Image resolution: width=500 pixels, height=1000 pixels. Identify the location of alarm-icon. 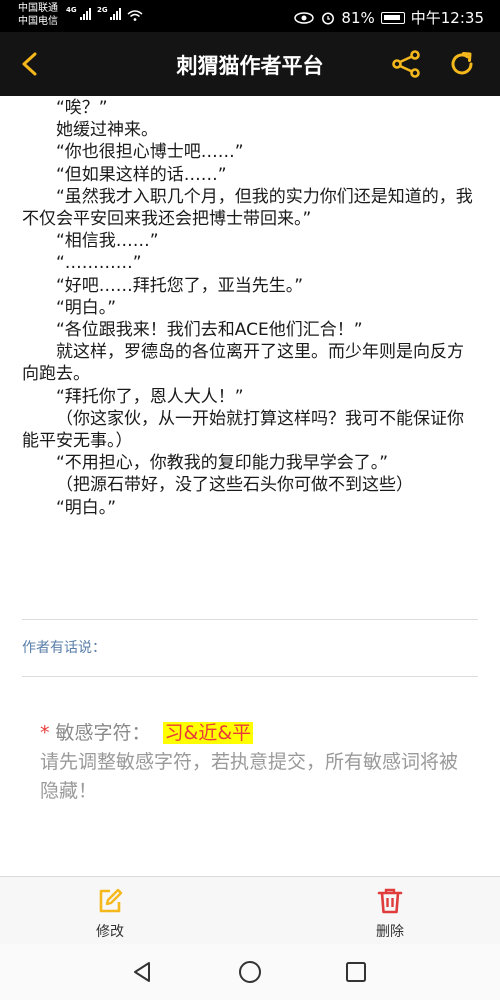
(328, 18).